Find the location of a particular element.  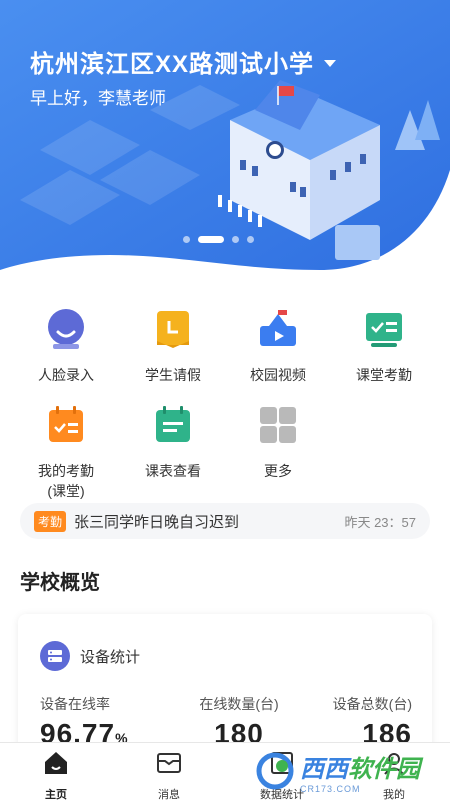

greeting-text: 早上好，李慧老师 is located at coordinates (98, 98).